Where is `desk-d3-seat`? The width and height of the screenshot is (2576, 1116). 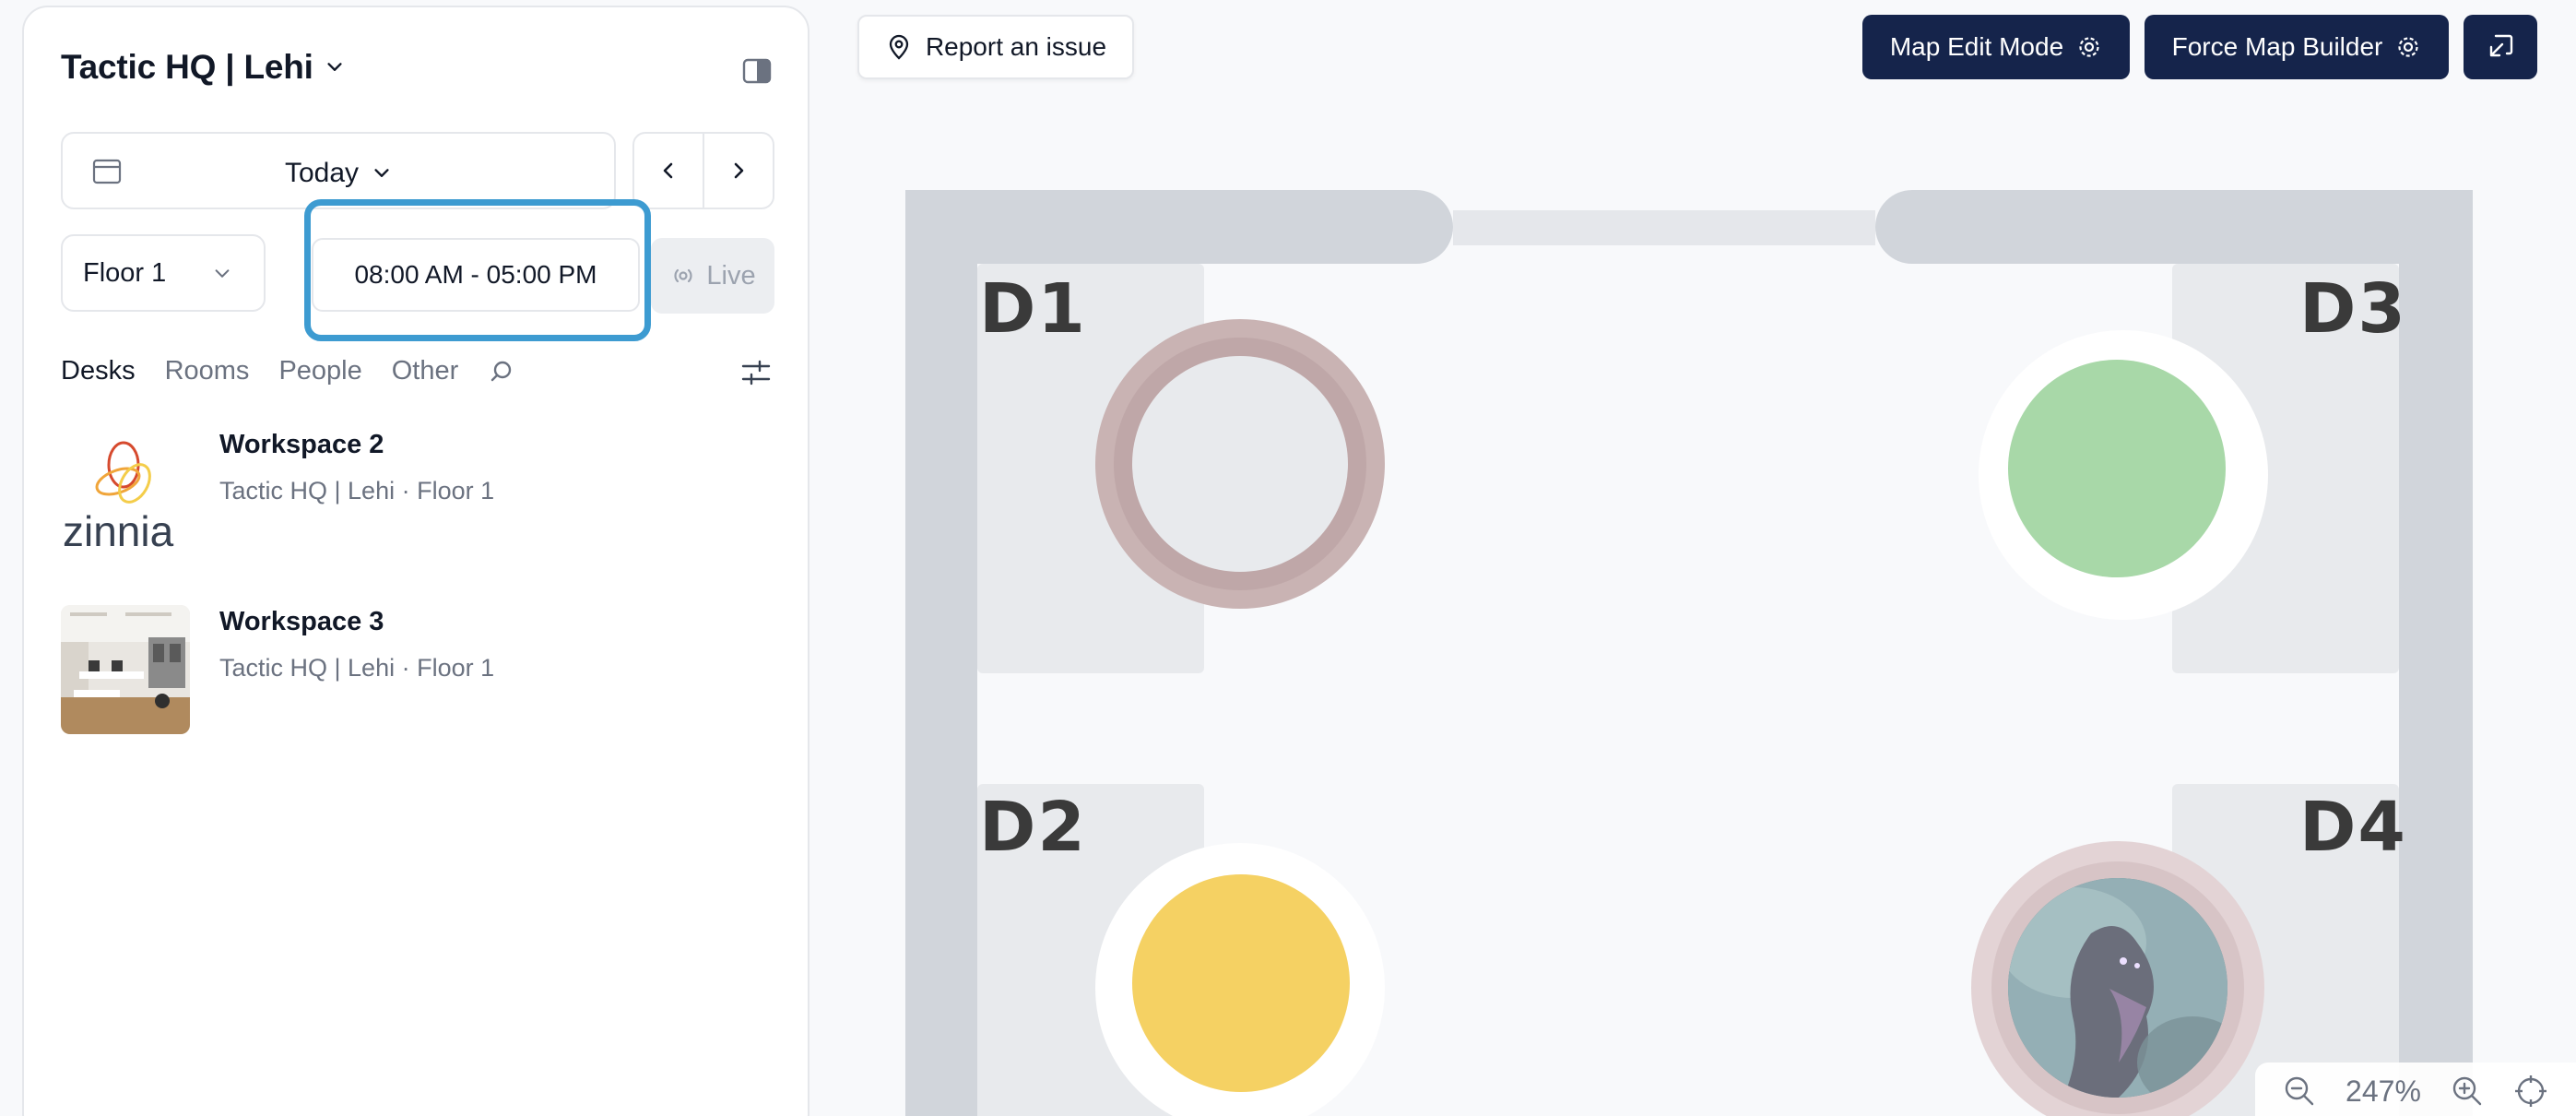
desk-d3-seat is located at coordinates (2117, 468).